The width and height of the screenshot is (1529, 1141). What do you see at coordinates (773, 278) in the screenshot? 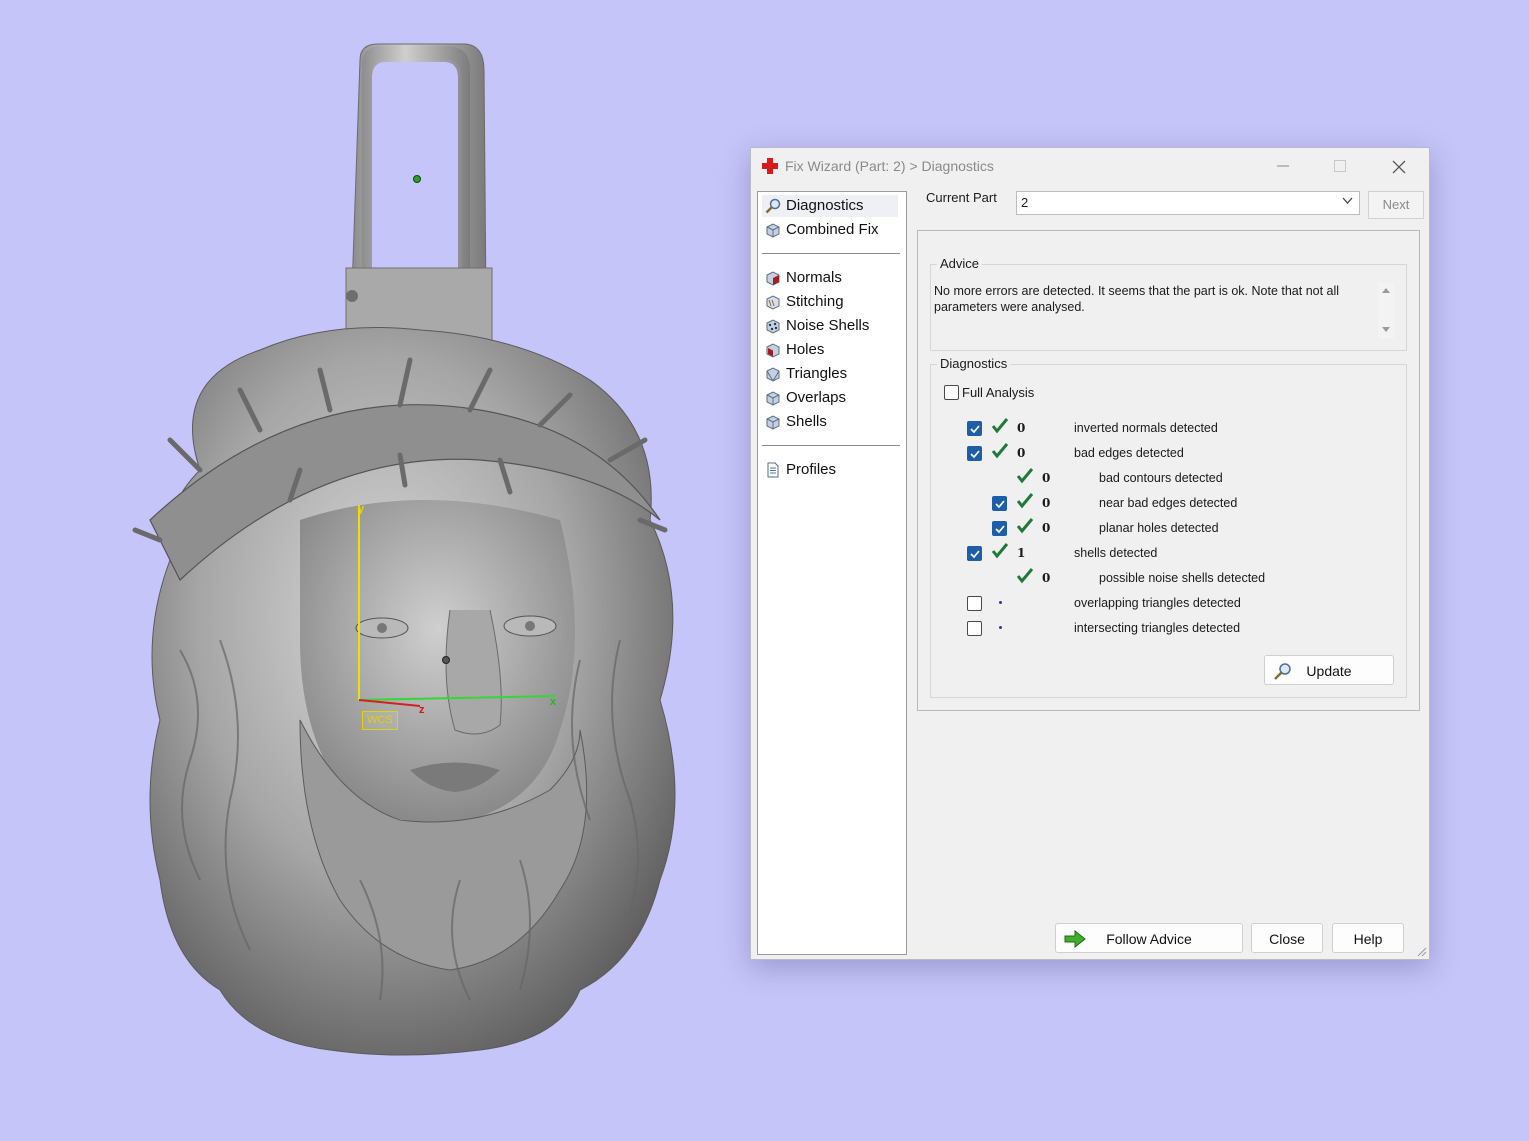
I see `normals-cube-icon` at bounding box center [773, 278].